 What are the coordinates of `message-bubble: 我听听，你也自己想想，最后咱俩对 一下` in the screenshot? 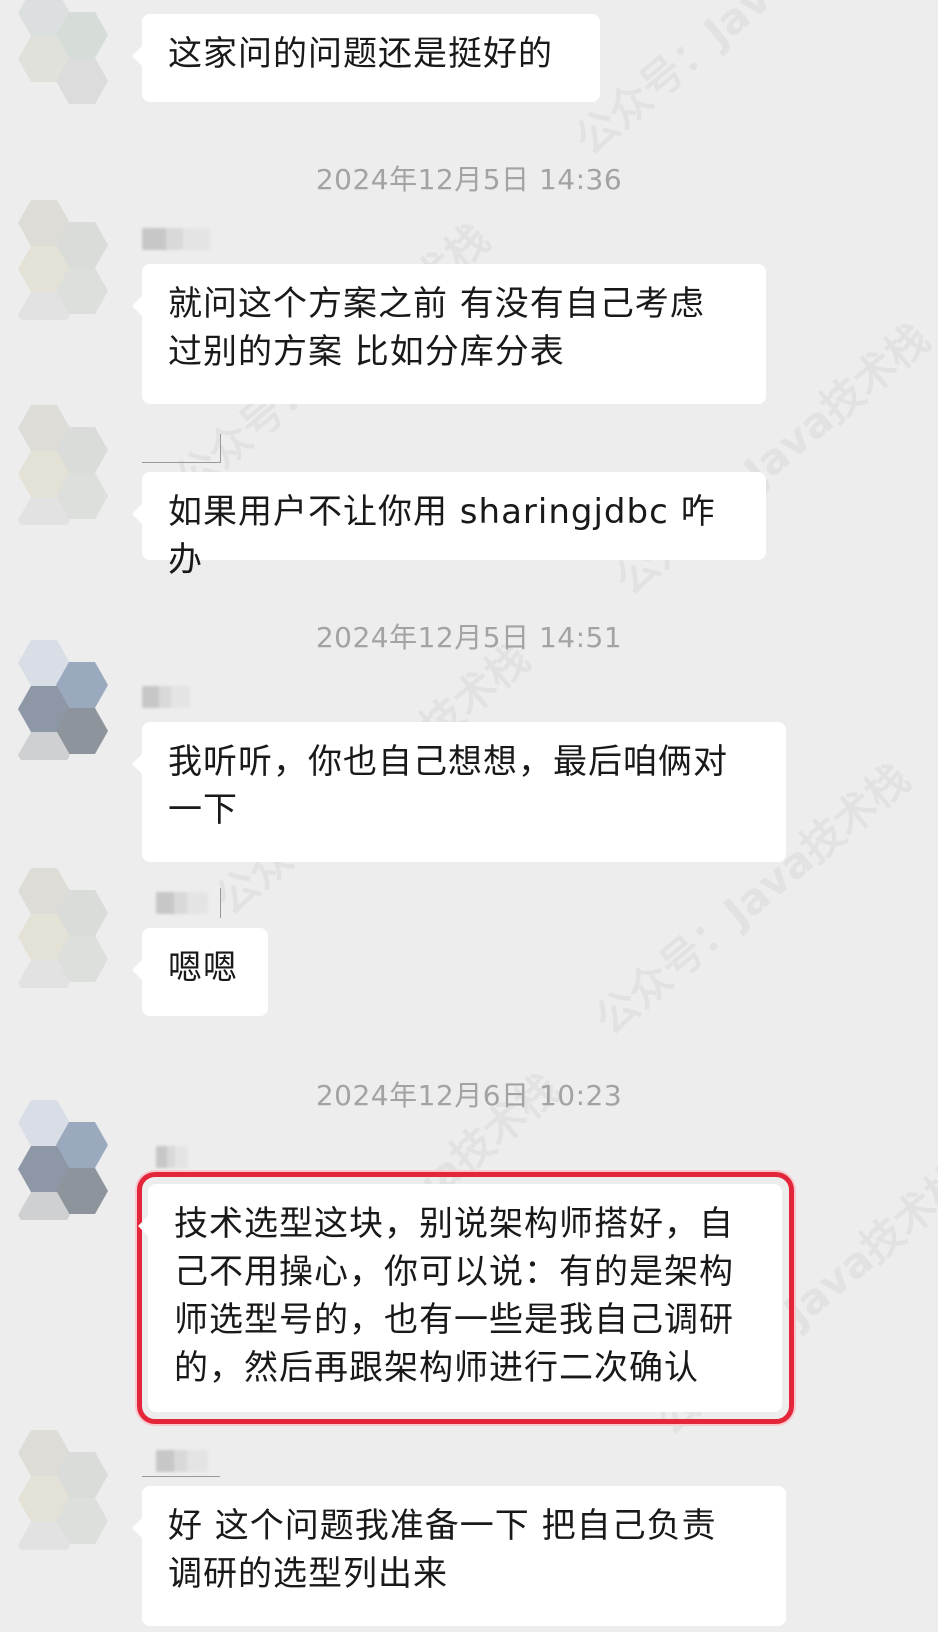 It's located at (459, 792).